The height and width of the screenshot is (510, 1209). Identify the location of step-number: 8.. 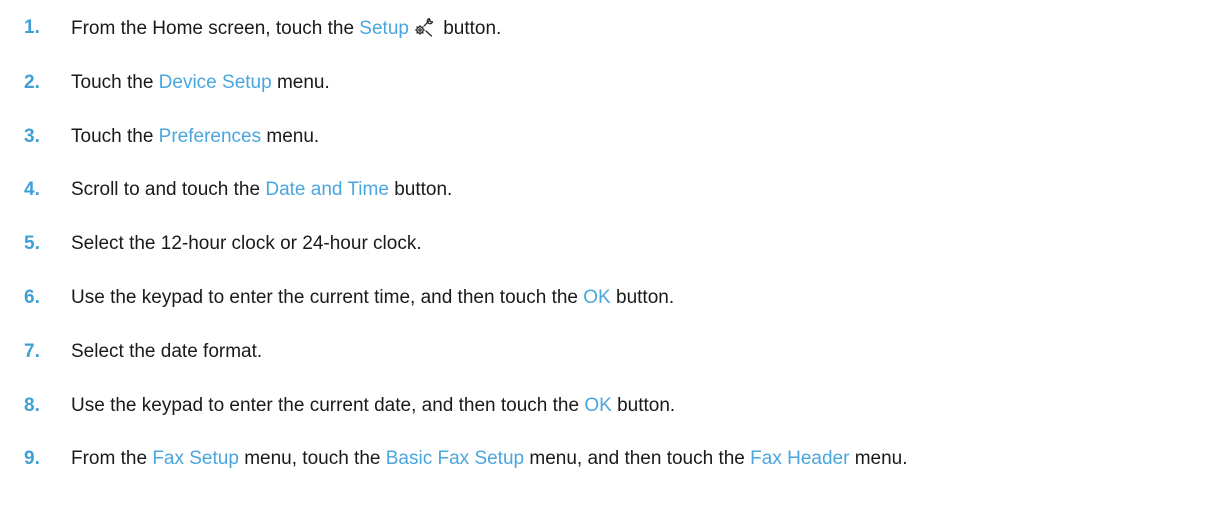
(32, 405).